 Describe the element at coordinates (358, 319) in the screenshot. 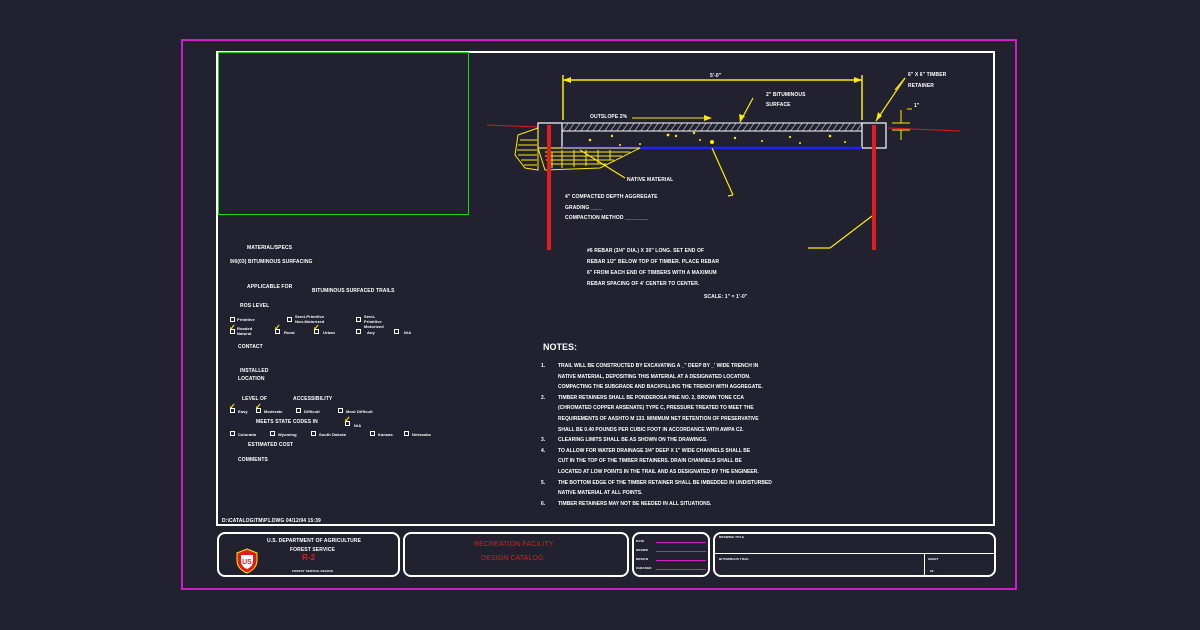

I see `ros-semi-primitive-motorized-checkbox` at that location.